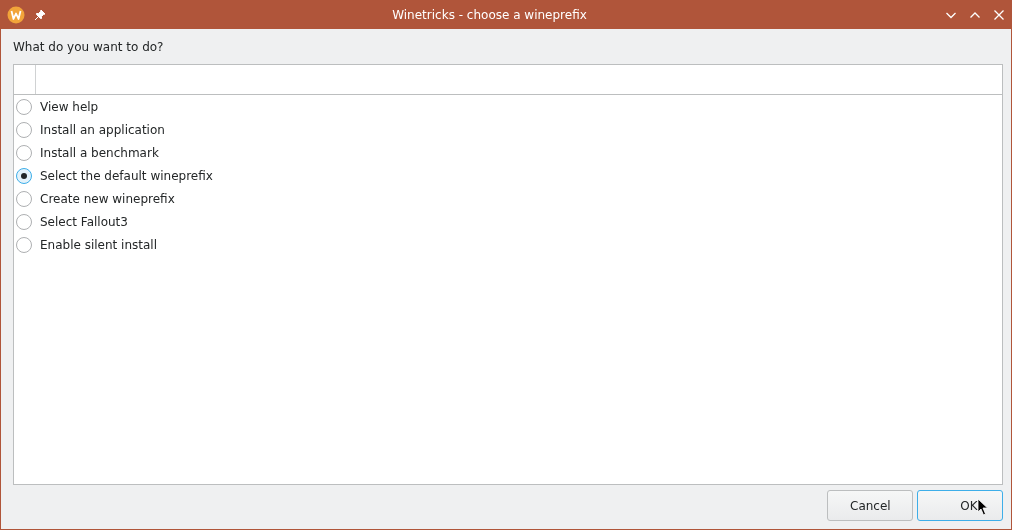  I want to click on window-title: Winetricks - choose a wineprefix, so click(489, 14).